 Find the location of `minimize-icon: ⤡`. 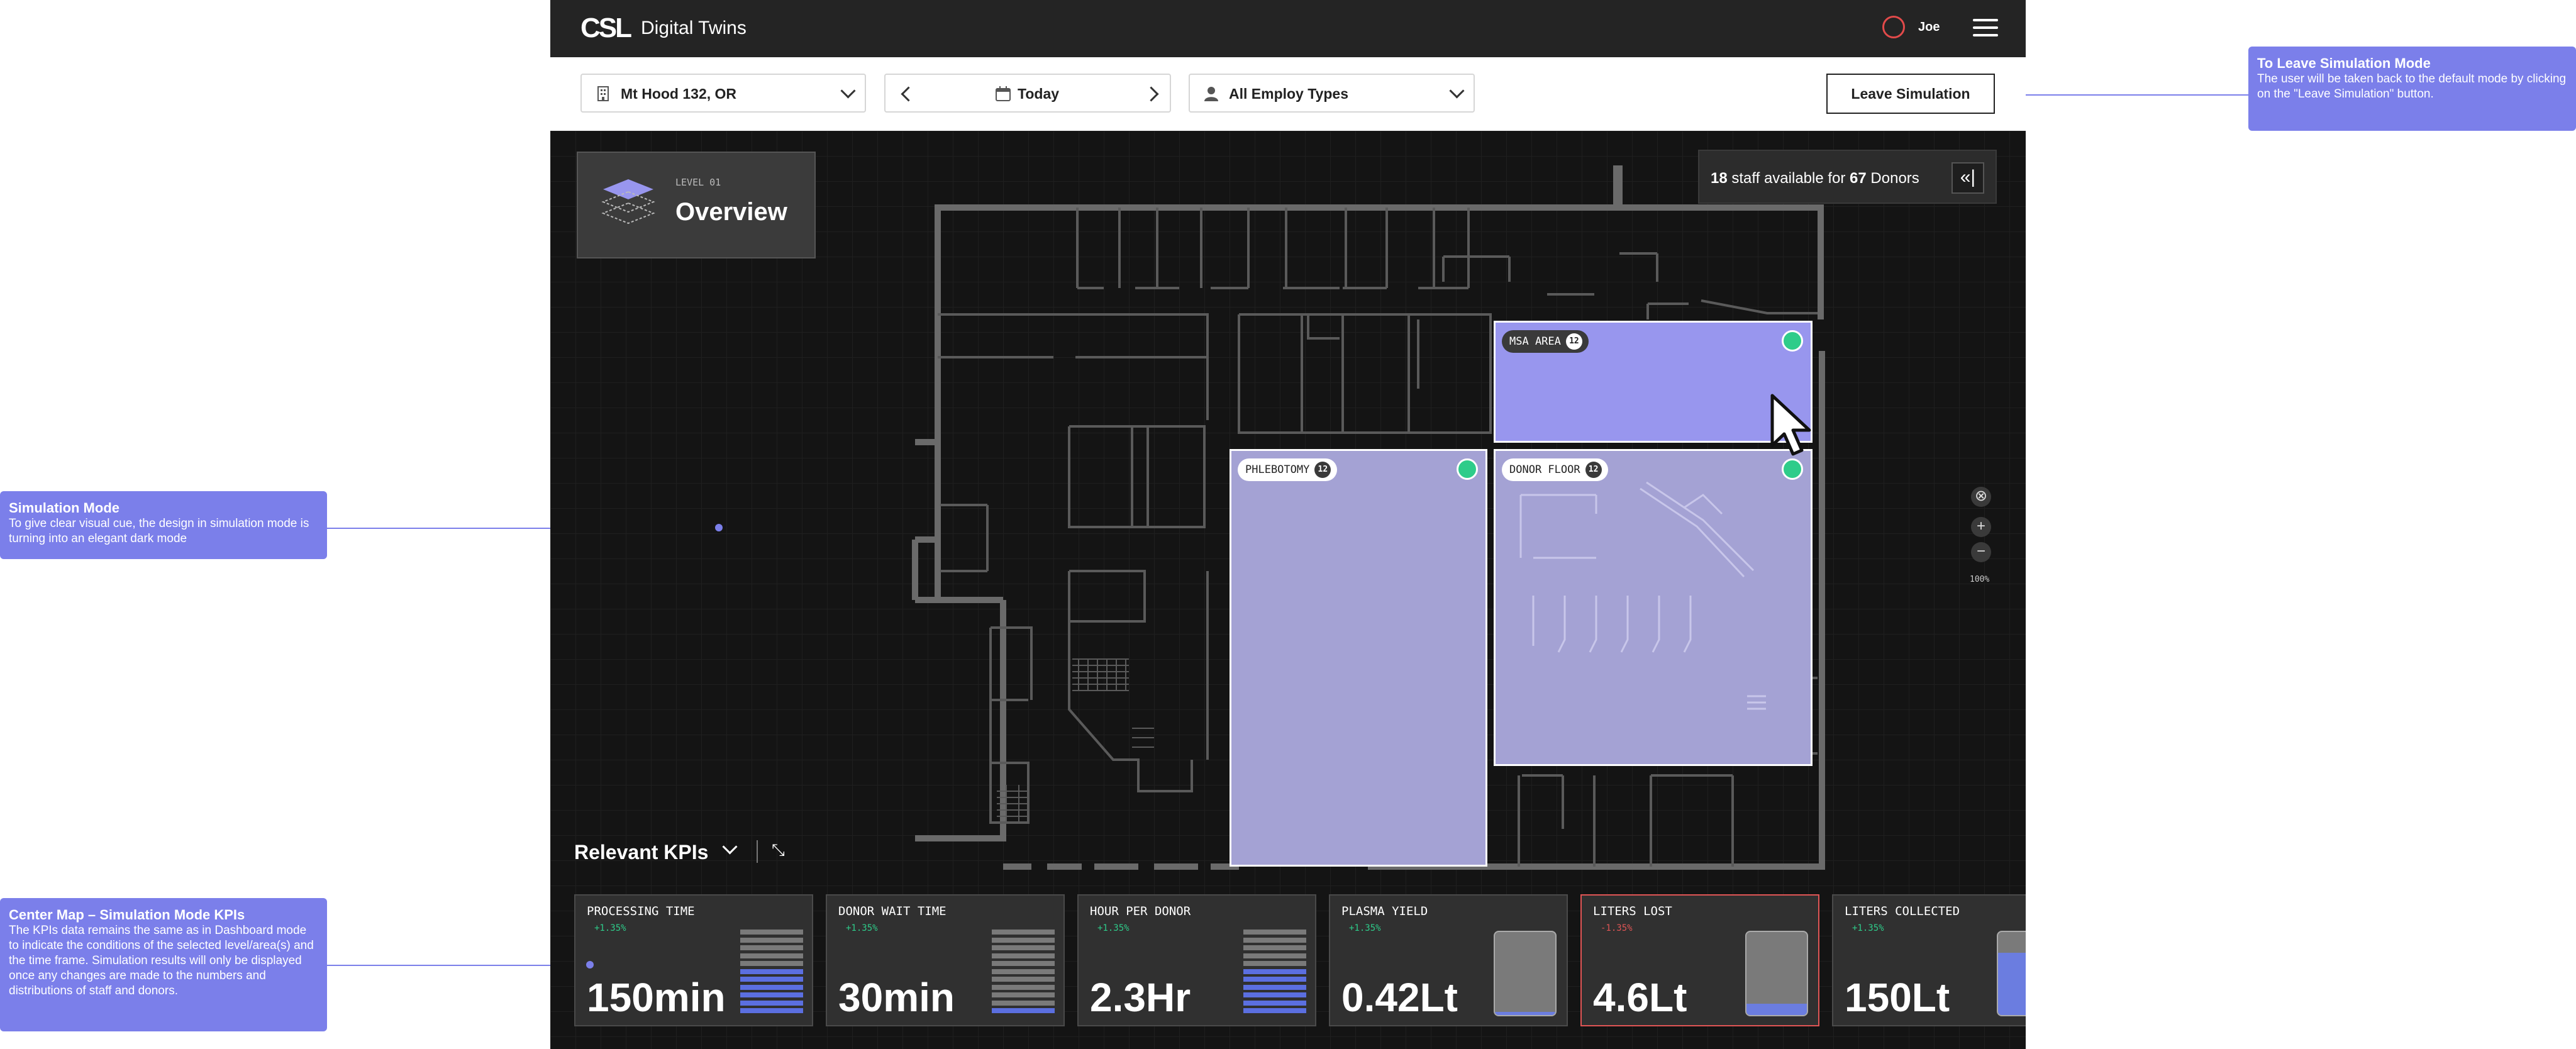

minimize-icon: ⤡ is located at coordinates (778, 850).